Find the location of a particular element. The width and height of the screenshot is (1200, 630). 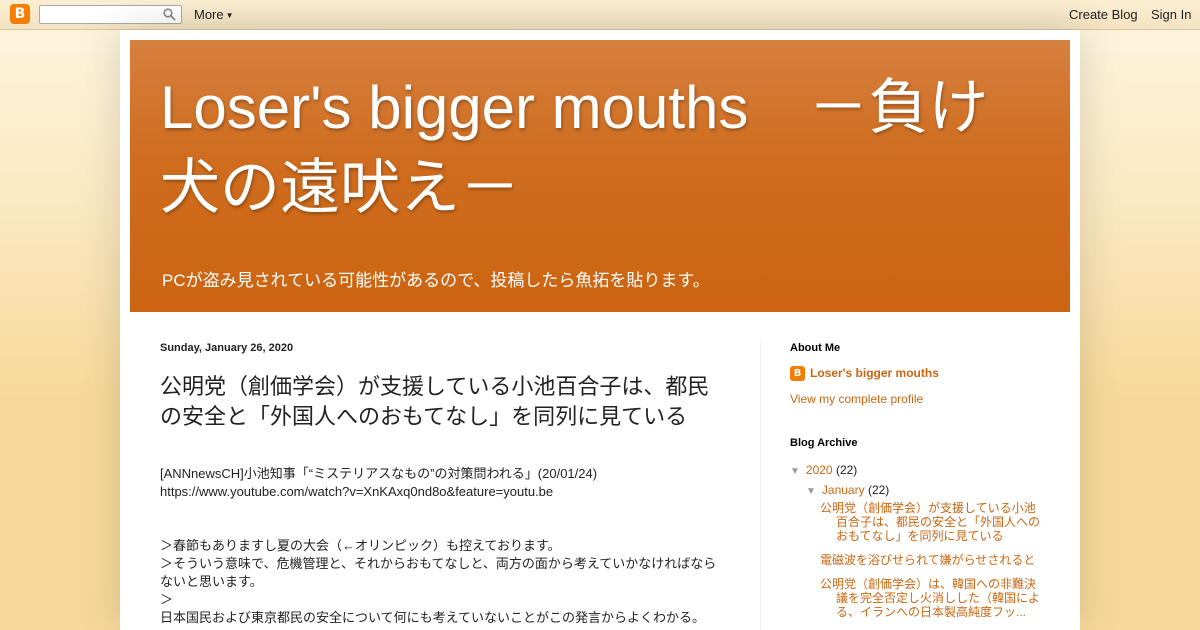

archive-month-link: January is located at coordinates (843, 490).